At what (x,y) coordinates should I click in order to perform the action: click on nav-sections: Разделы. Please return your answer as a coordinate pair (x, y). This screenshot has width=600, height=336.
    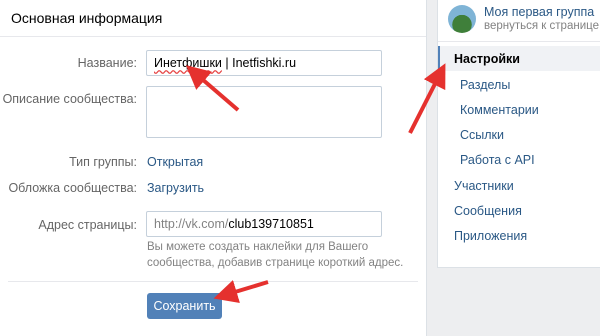
    Looking at the image, I should click on (519, 84).